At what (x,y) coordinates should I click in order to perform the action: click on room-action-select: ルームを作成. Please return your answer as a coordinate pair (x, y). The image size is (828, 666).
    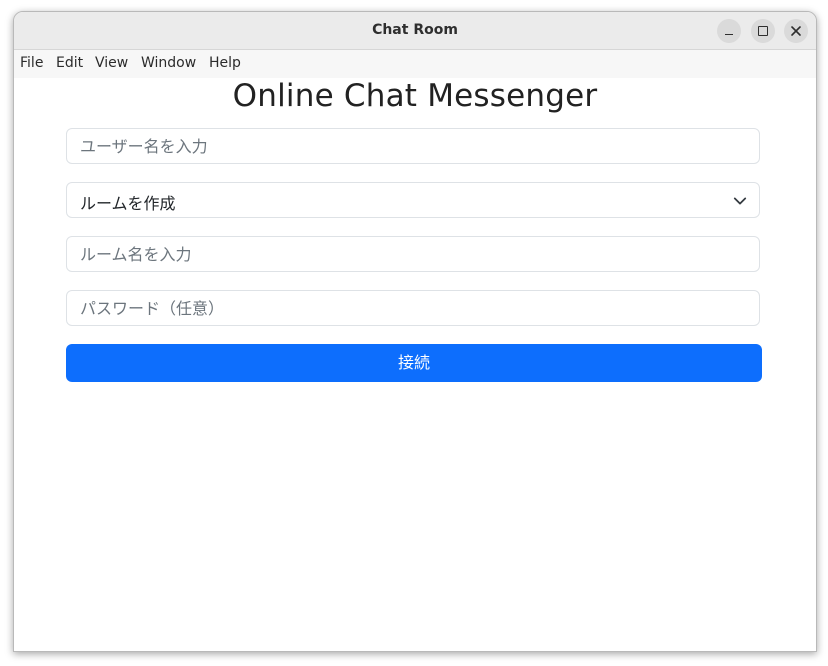
    Looking at the image, I should click on (413, 200).